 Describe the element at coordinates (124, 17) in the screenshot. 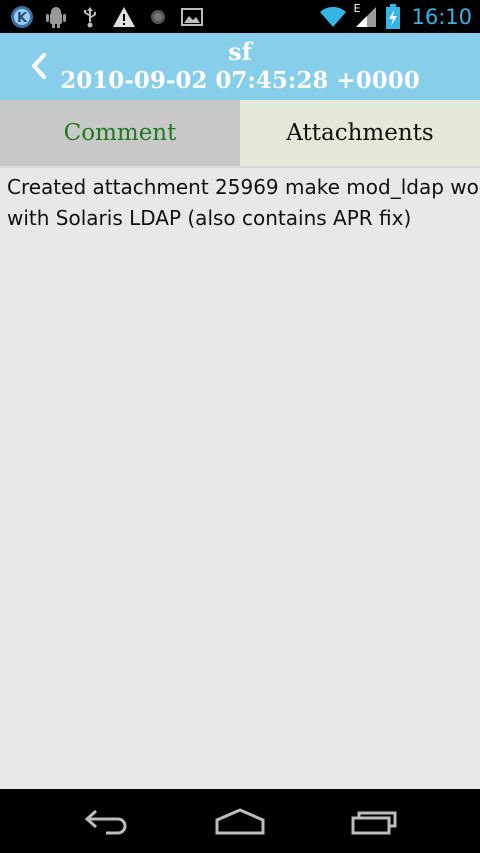

I see `warning-icon` at that location.